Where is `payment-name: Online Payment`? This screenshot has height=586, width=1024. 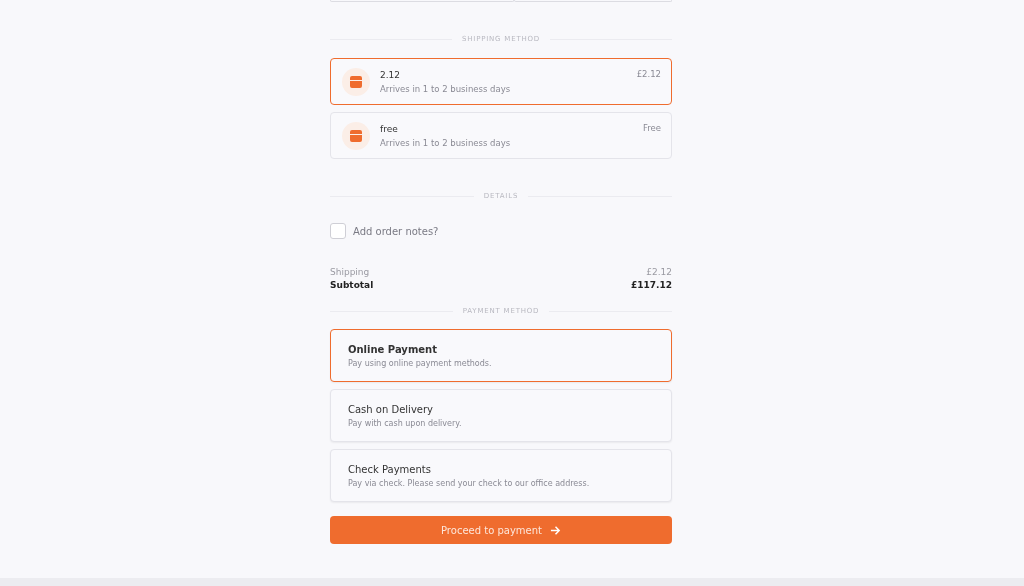
payment-name: Online Payment is located at coordinates (393, 349).